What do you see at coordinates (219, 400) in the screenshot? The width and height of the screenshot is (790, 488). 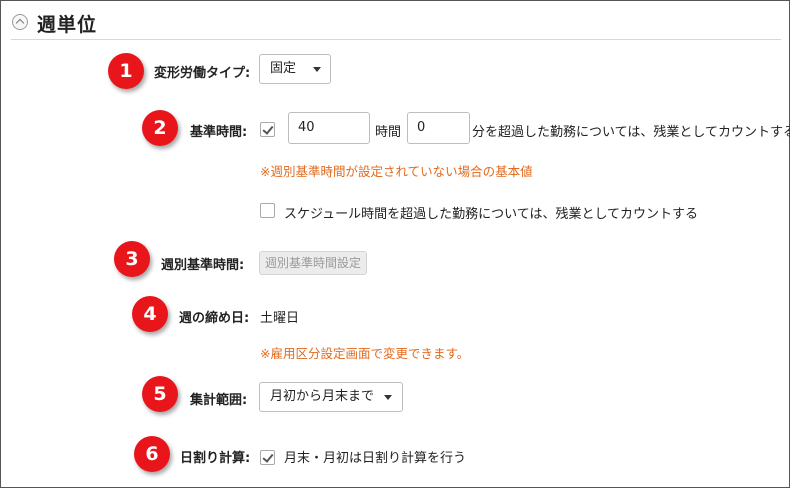 I see `aggregation-range-label: 集計範囲:` at bounding box center [219, 400].